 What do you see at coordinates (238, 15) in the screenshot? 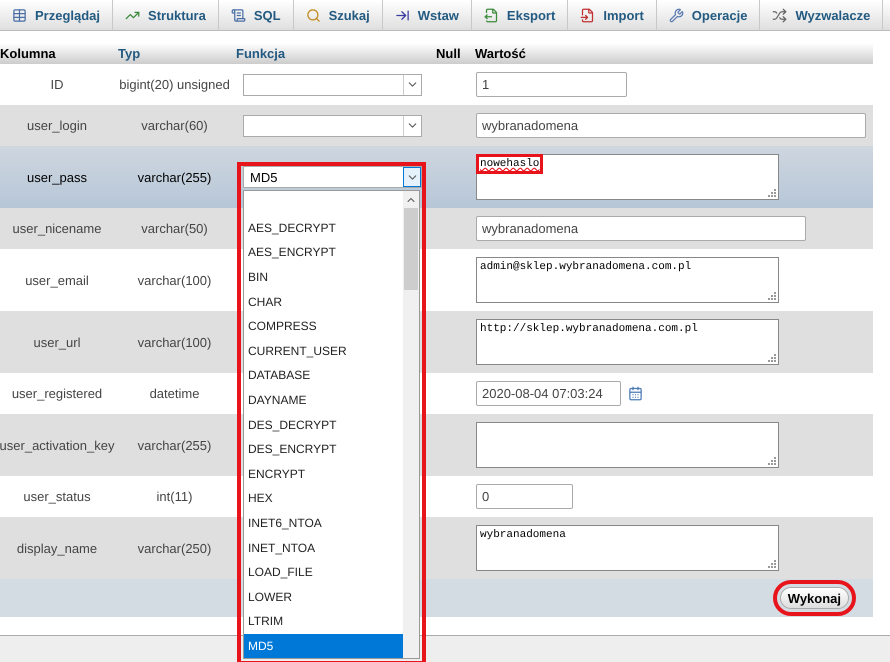
I see `scroll-icon` at bounding box center [238, 15].